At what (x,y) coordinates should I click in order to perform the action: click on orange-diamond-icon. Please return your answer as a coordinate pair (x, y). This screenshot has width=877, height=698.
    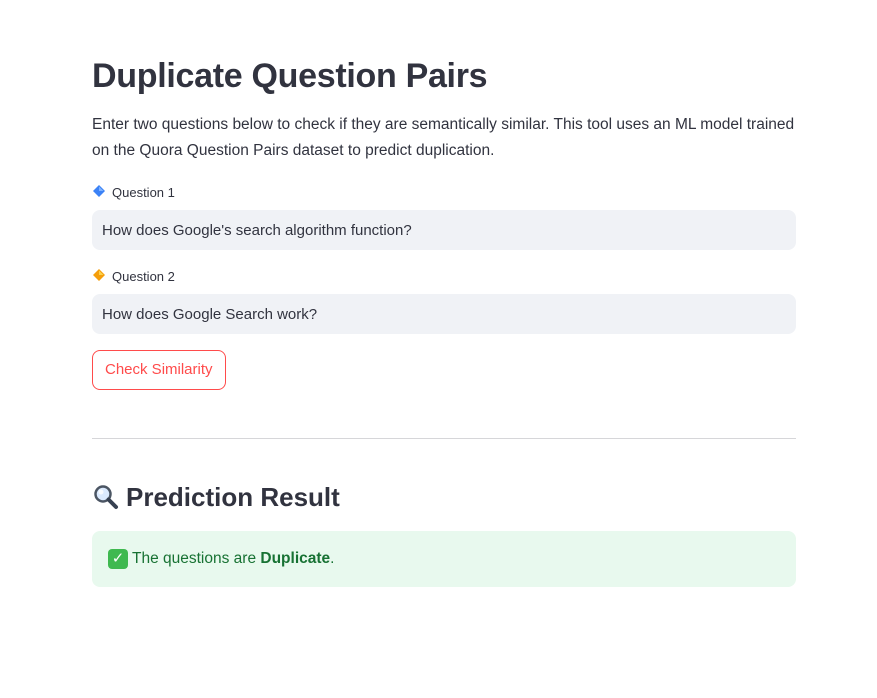
    Looking at the image, I should click on (99, 277).